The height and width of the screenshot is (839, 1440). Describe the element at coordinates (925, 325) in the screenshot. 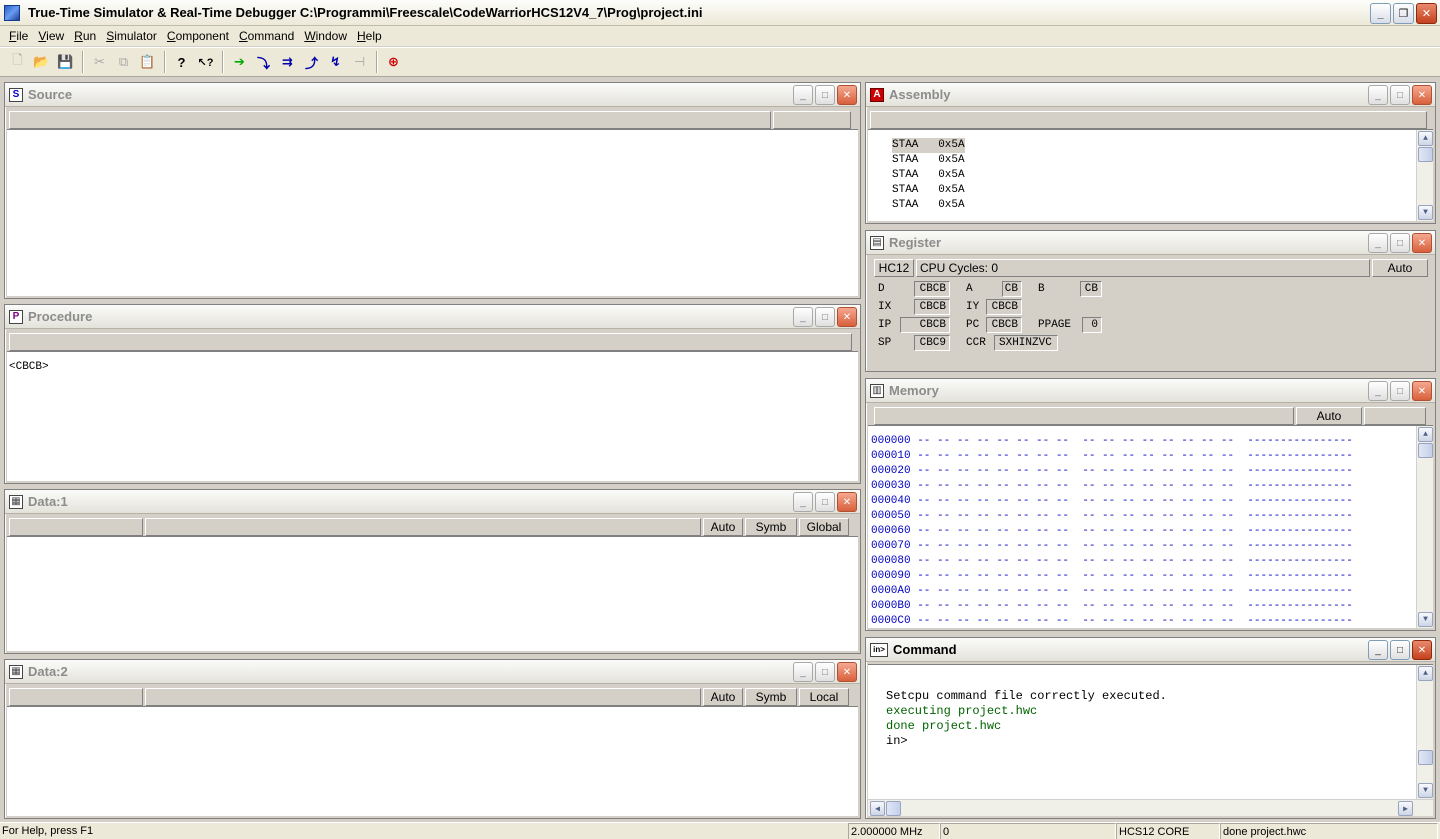

I see `reg-ip-value: CBCB` at that location.